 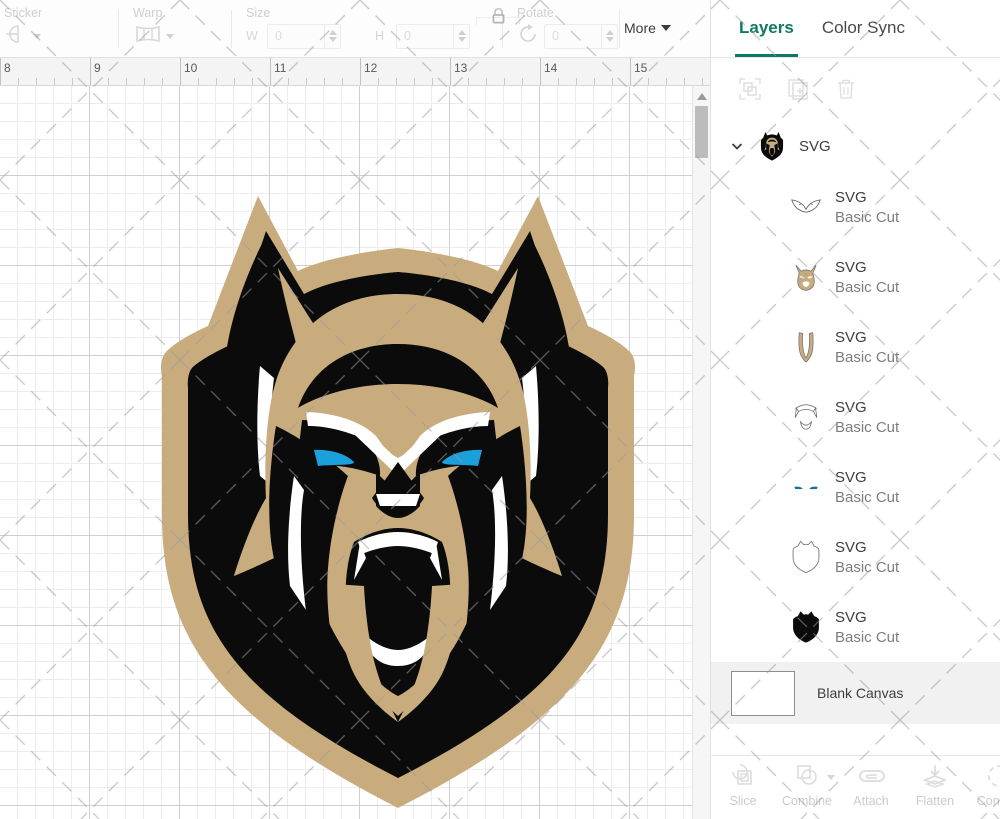 What do you see at coordinates (737, 146) in the screenshot?
I see `chevron-down-icon` at bounding box center [737, 146].